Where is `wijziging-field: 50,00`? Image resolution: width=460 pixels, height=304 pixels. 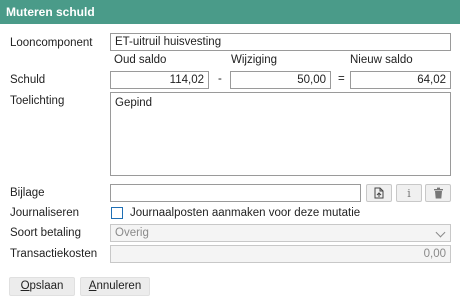
wijziging-field: 50,00 is located at coordinates (280, 80).